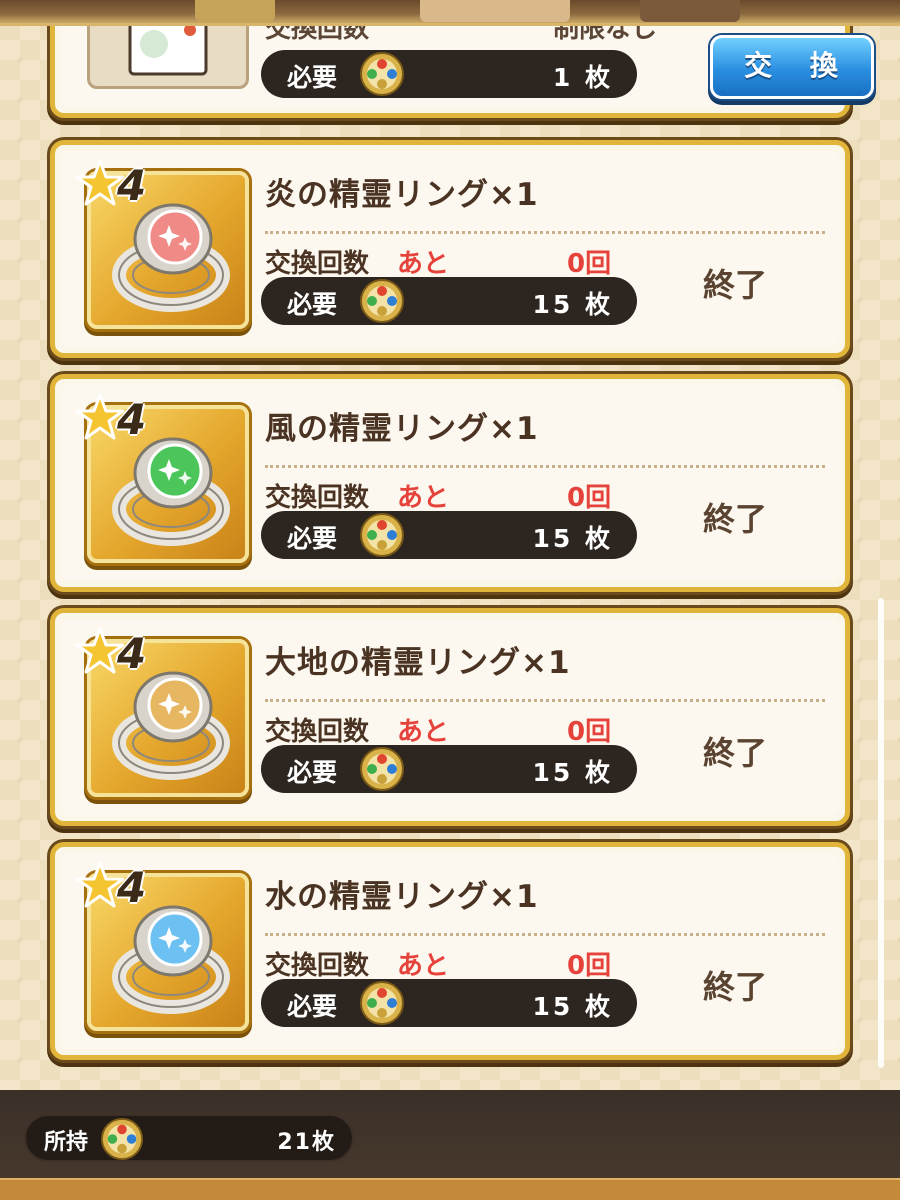  Describe the element at coordinates (306, 1142) in the screenshot. I see `owned-value: 21枚` at that location.